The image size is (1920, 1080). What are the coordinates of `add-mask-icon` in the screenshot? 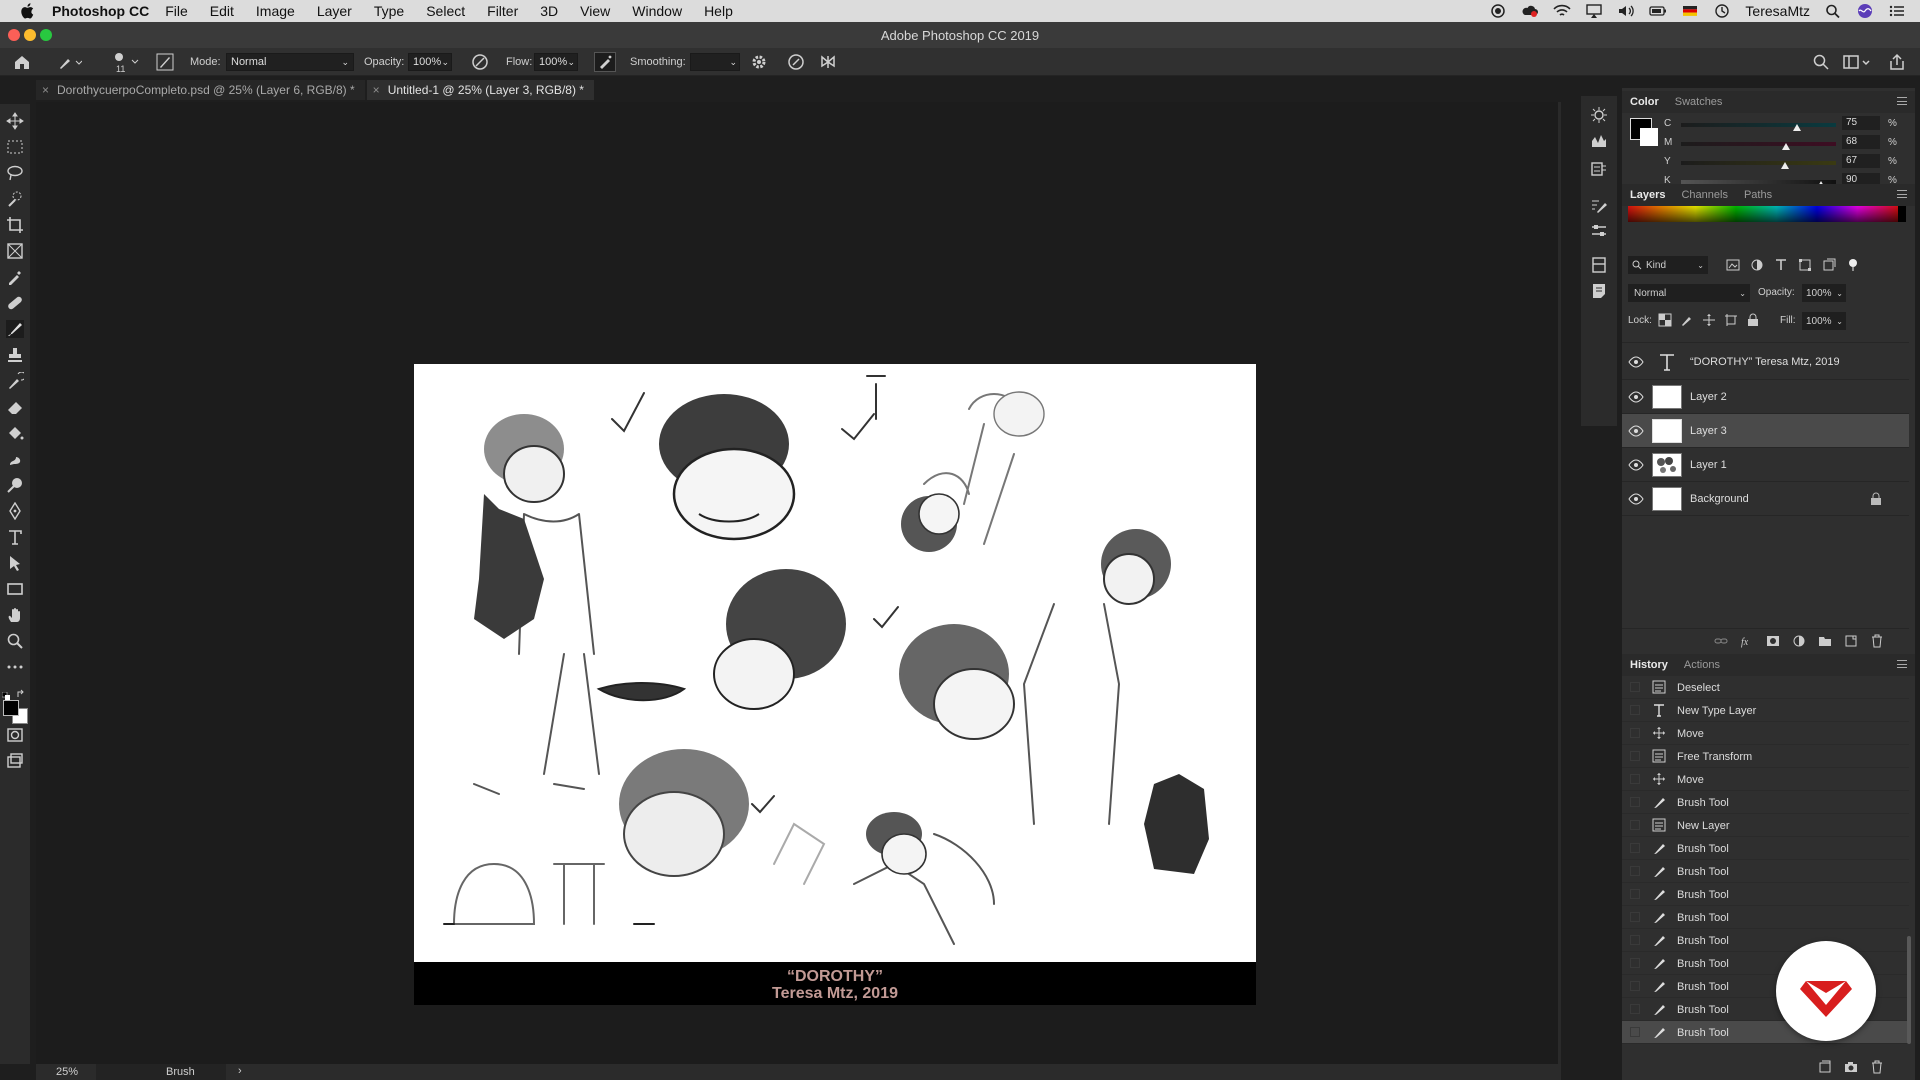 It's located at (1773, 641).